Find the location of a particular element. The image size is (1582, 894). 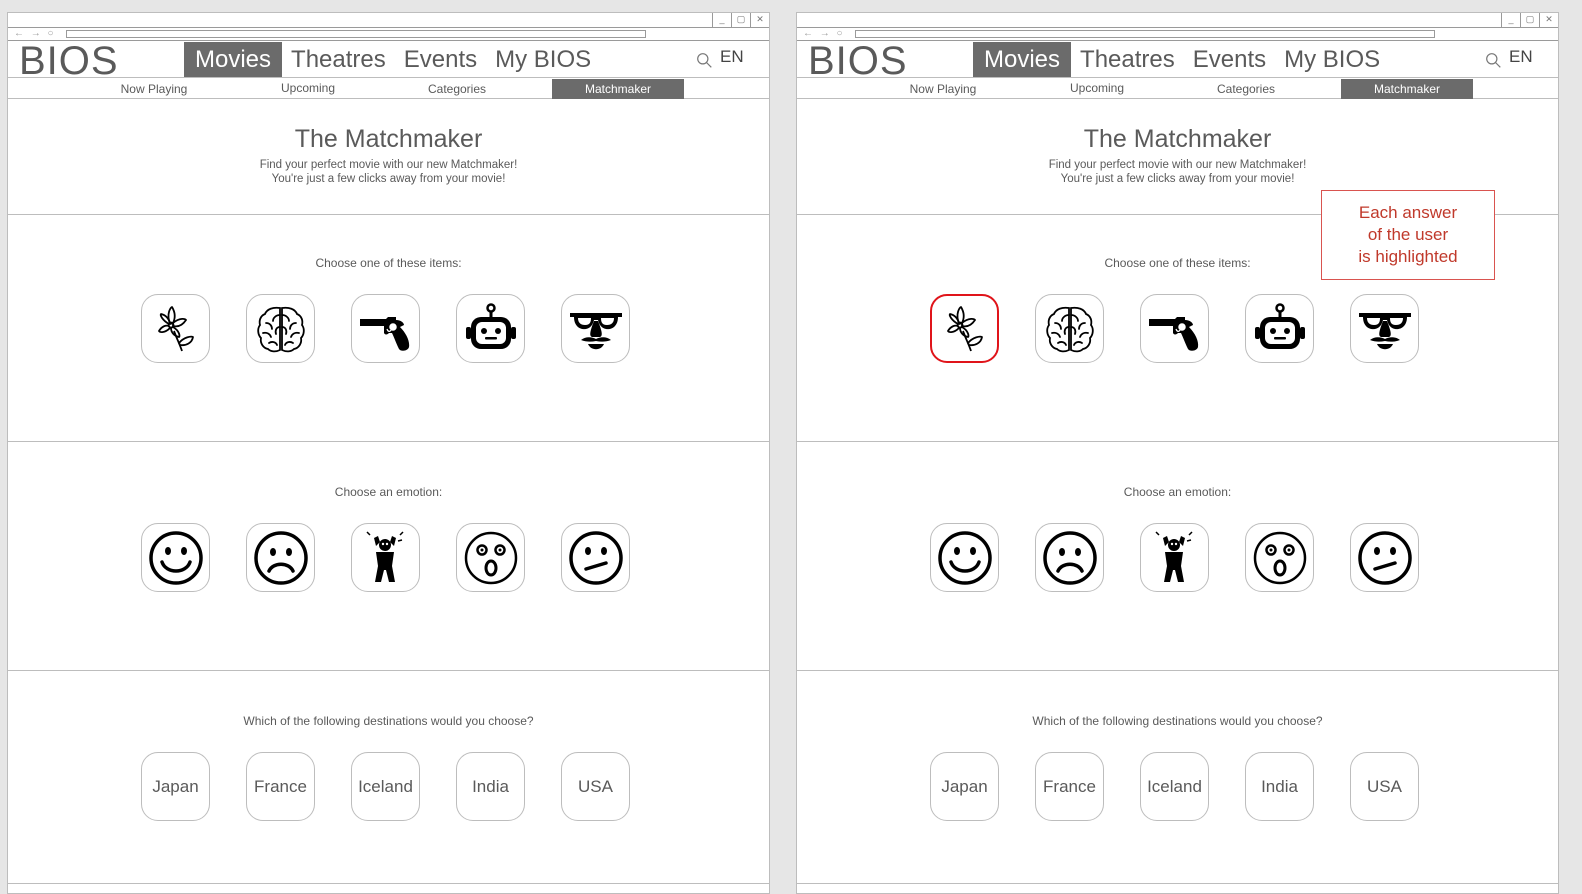

emotion-options is located at coordinates (385, 557).